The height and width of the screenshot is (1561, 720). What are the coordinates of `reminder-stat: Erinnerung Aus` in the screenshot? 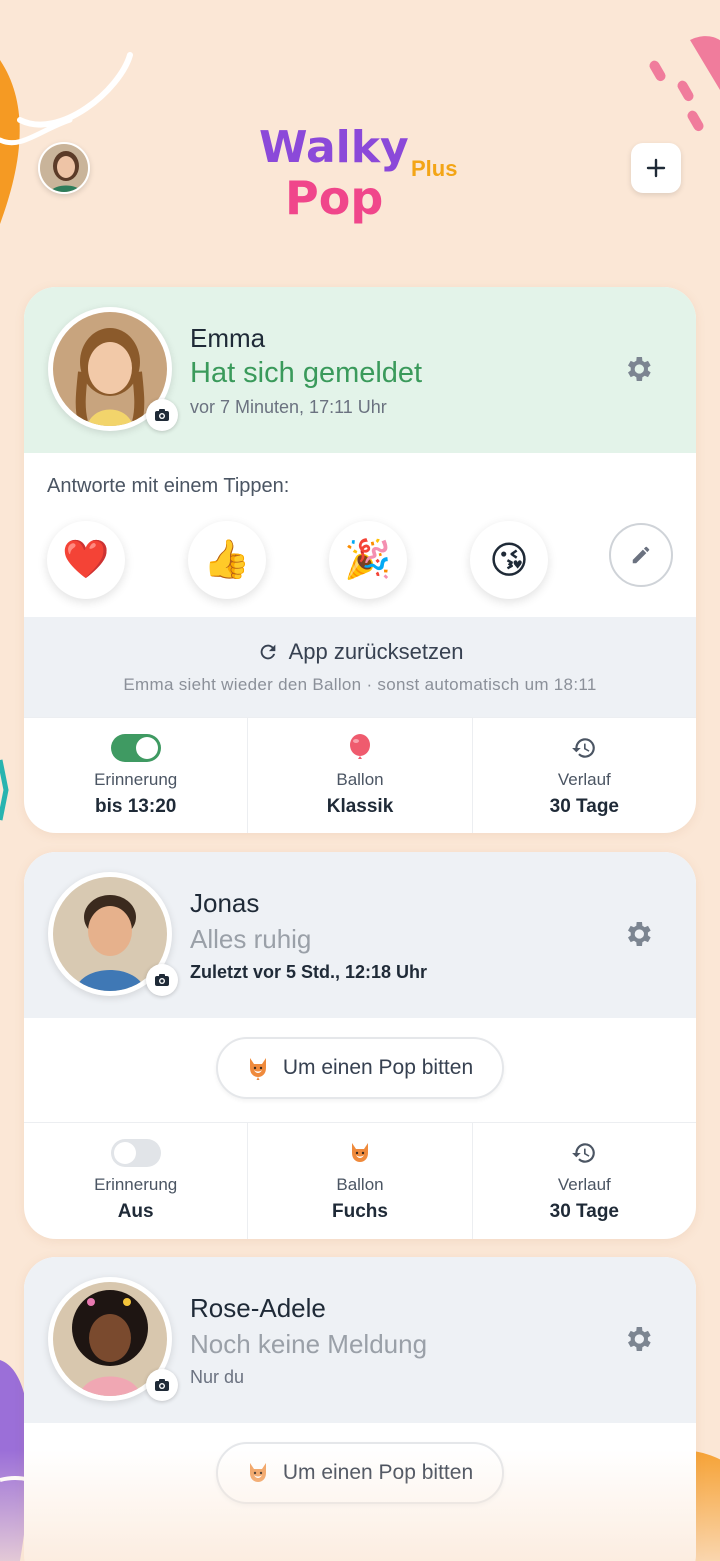 It's located at (136, 1181).